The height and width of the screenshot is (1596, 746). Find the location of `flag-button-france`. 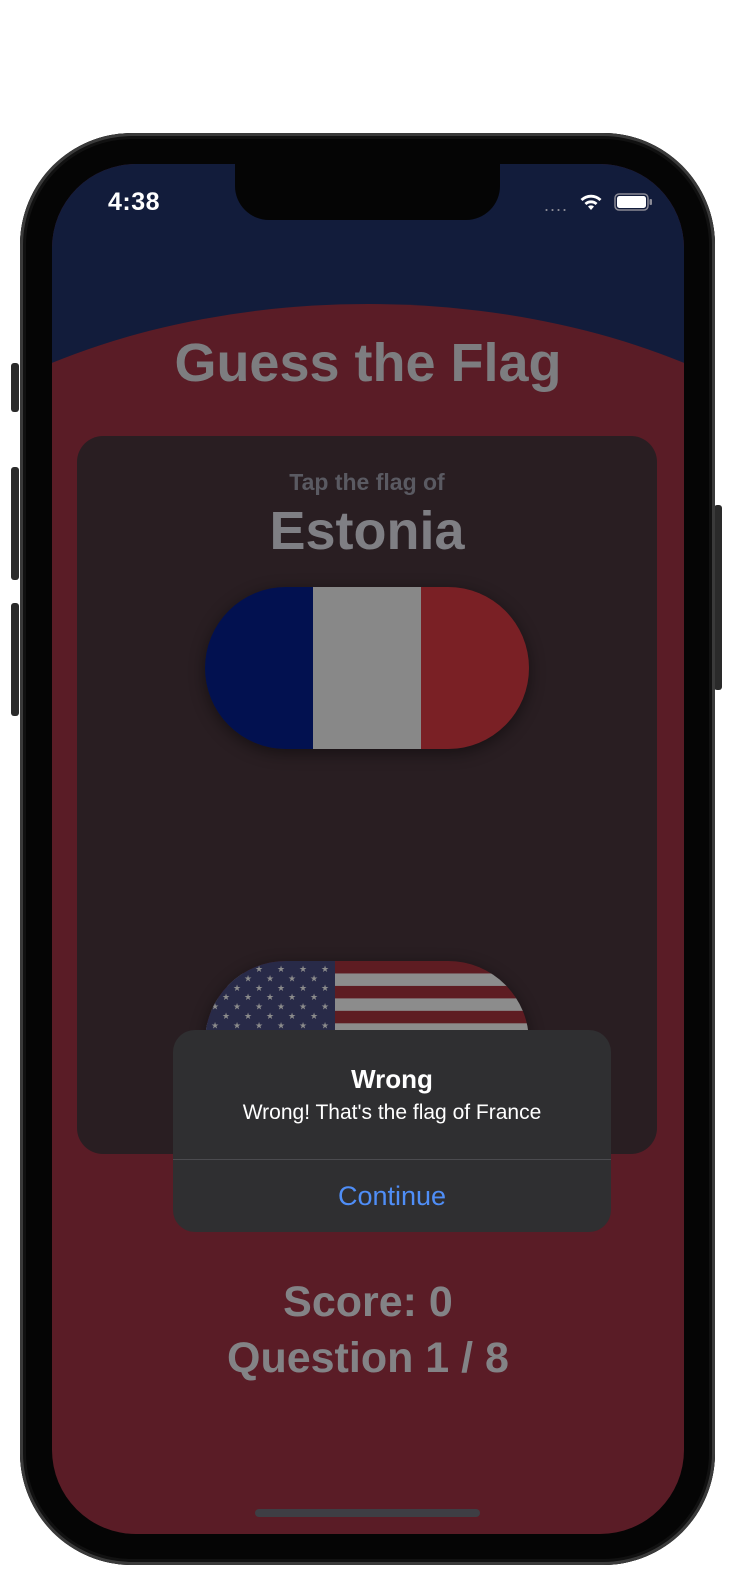

flag-button-france is located at coordinates (367, 668).